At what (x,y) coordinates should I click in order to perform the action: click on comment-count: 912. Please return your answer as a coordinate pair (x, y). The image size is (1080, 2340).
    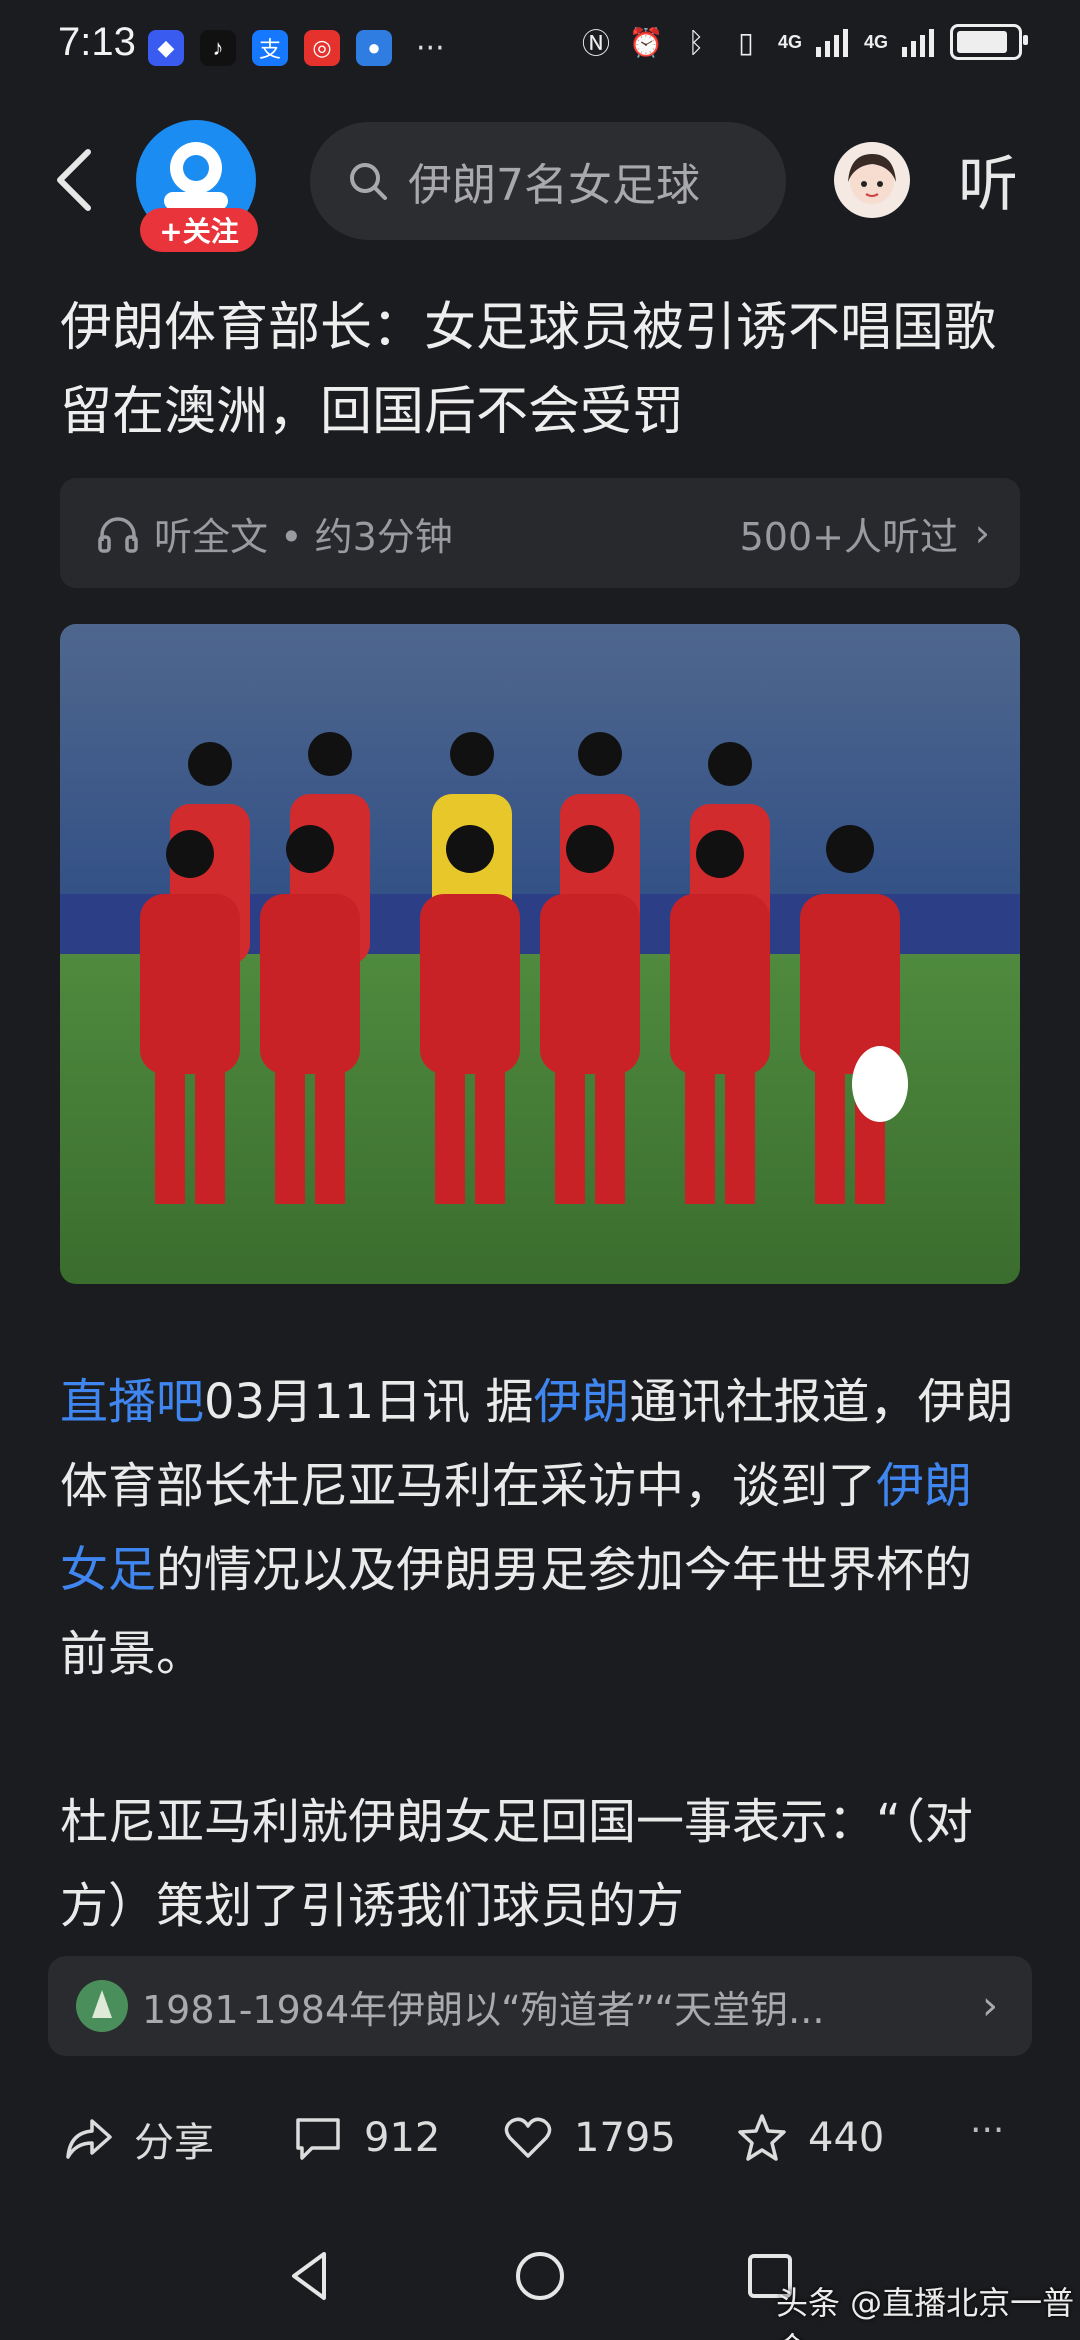
    Looking at the image, I should click on (402, 2138).